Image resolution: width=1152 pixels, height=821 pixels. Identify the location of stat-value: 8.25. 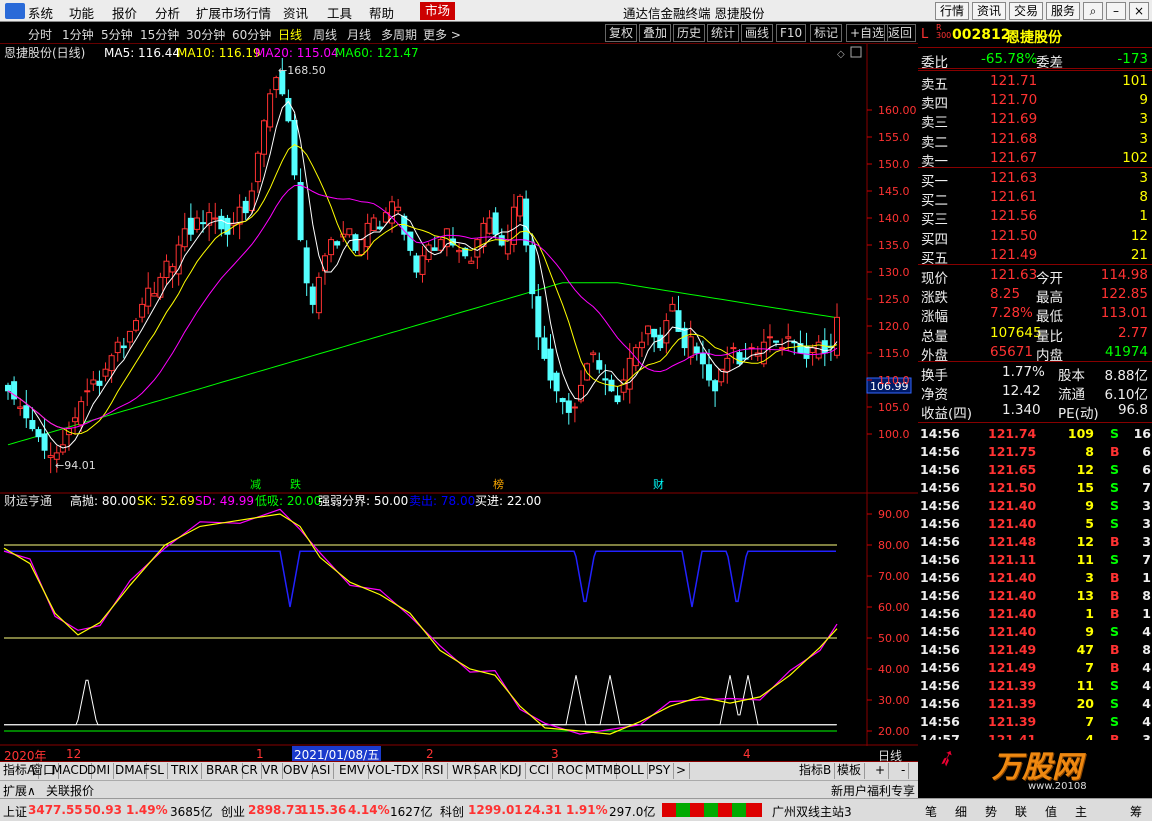
(1005, 294).